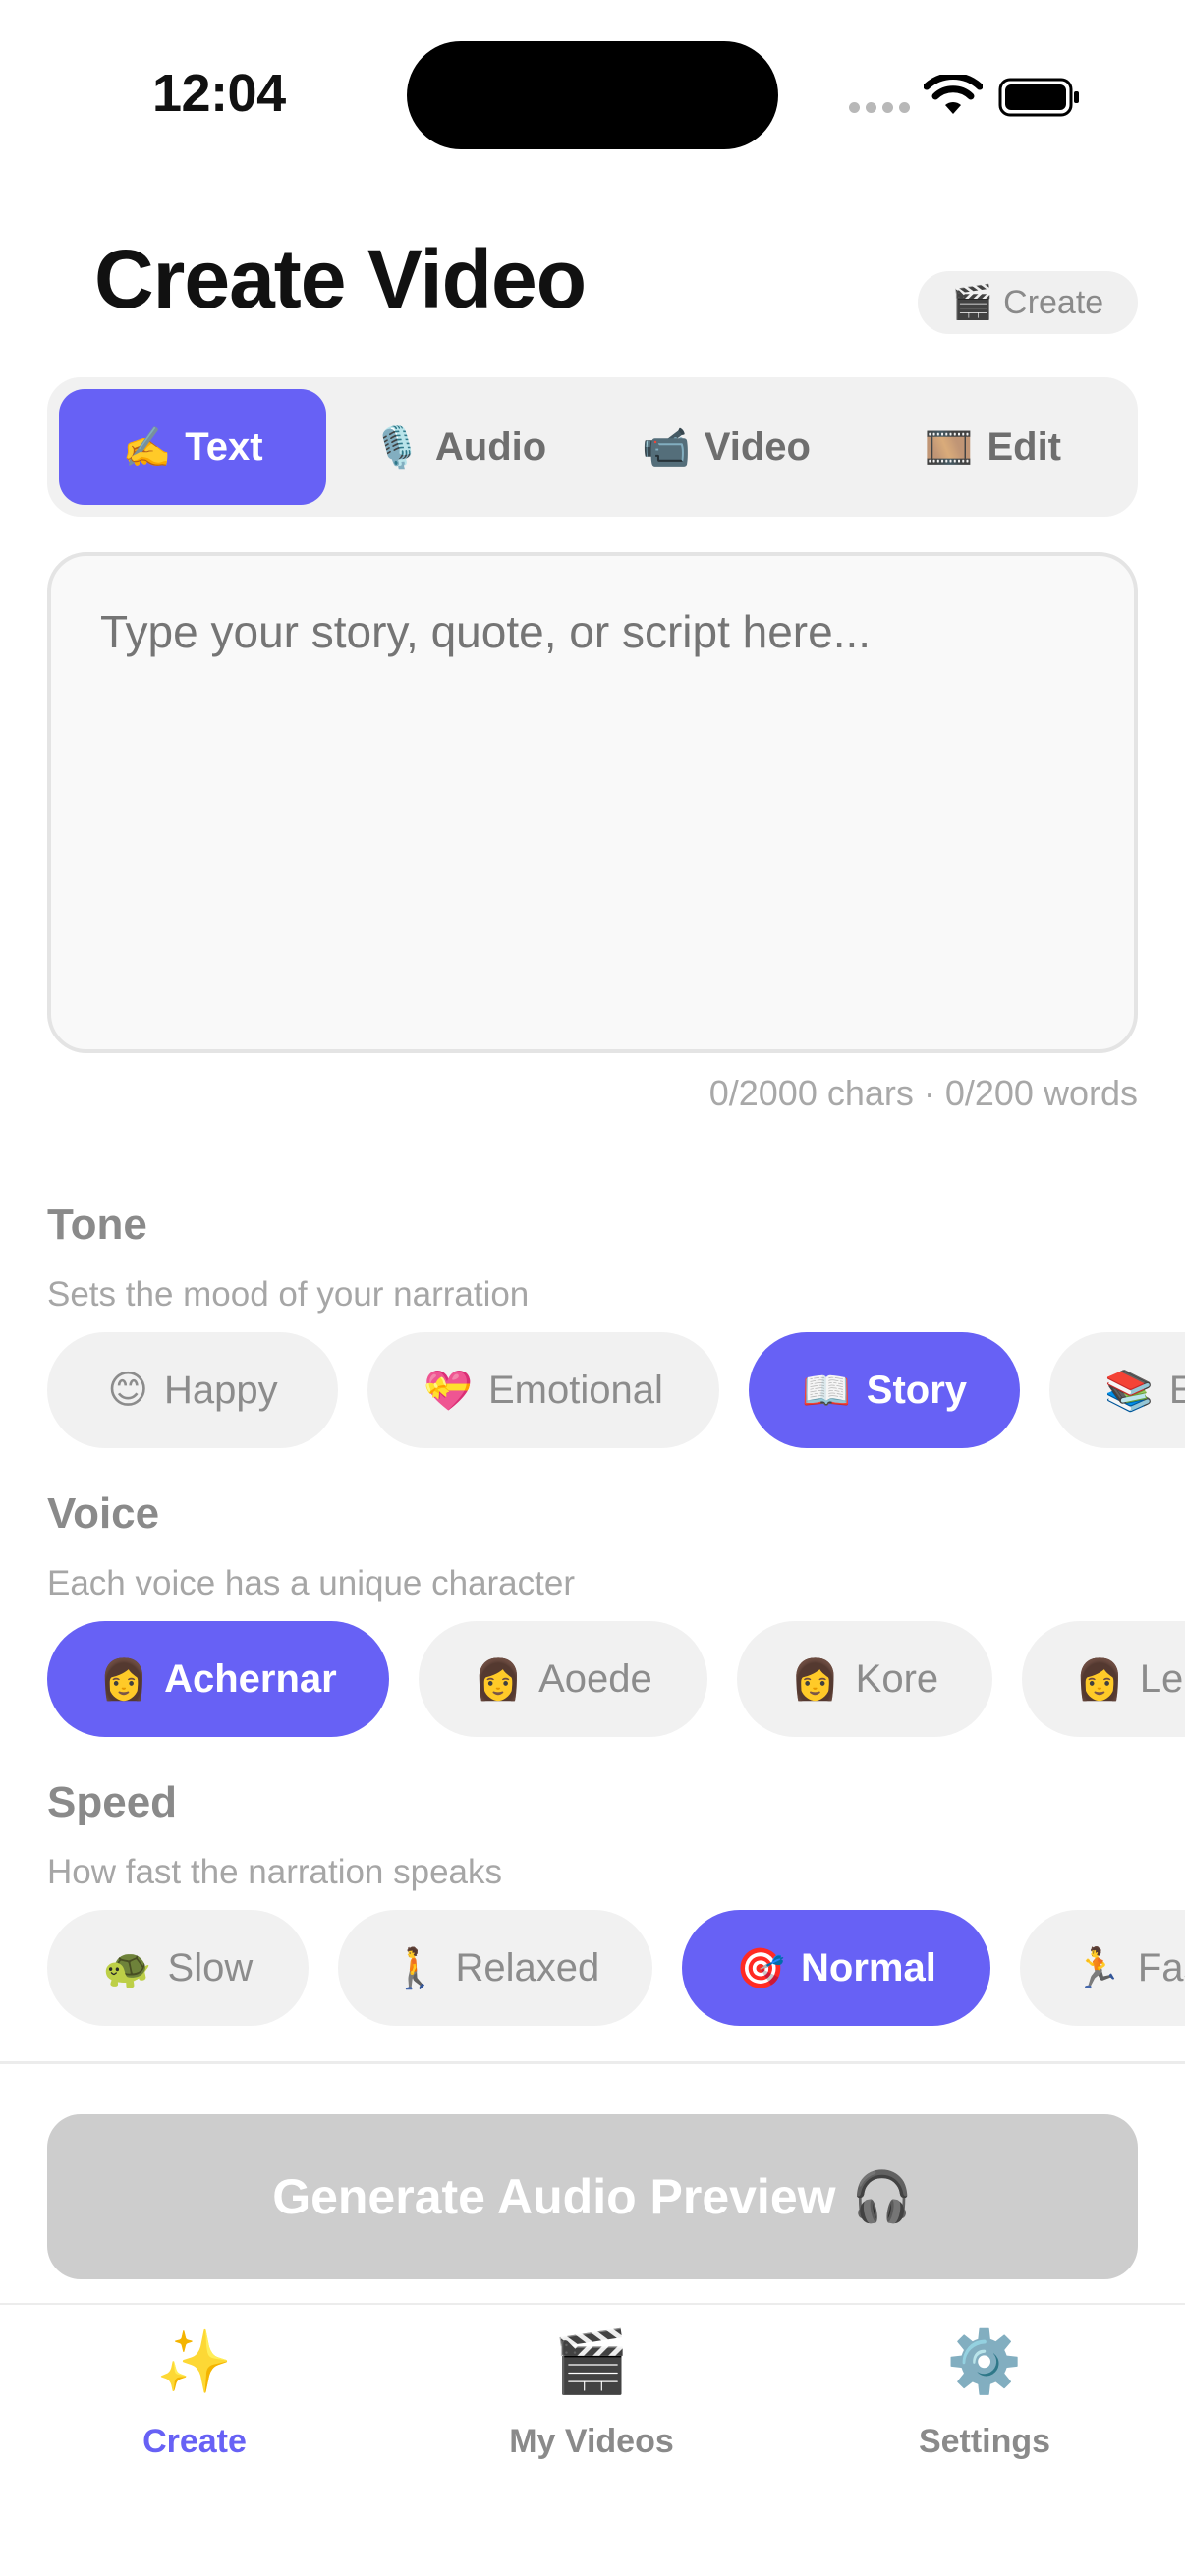 The image size is (1185, 2576). What do you see at coordinates (491, 446) in the screenshot?
I see `tab-label: Audio` at bounding box center [491, 446].